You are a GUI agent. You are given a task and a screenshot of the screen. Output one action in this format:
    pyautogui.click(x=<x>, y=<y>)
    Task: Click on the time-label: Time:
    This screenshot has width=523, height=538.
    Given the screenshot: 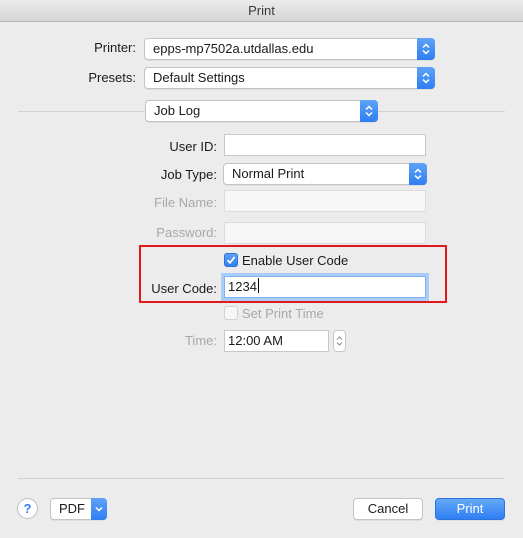 What is the action you would take?
    pyautogui.click(x=200, y=340)
    